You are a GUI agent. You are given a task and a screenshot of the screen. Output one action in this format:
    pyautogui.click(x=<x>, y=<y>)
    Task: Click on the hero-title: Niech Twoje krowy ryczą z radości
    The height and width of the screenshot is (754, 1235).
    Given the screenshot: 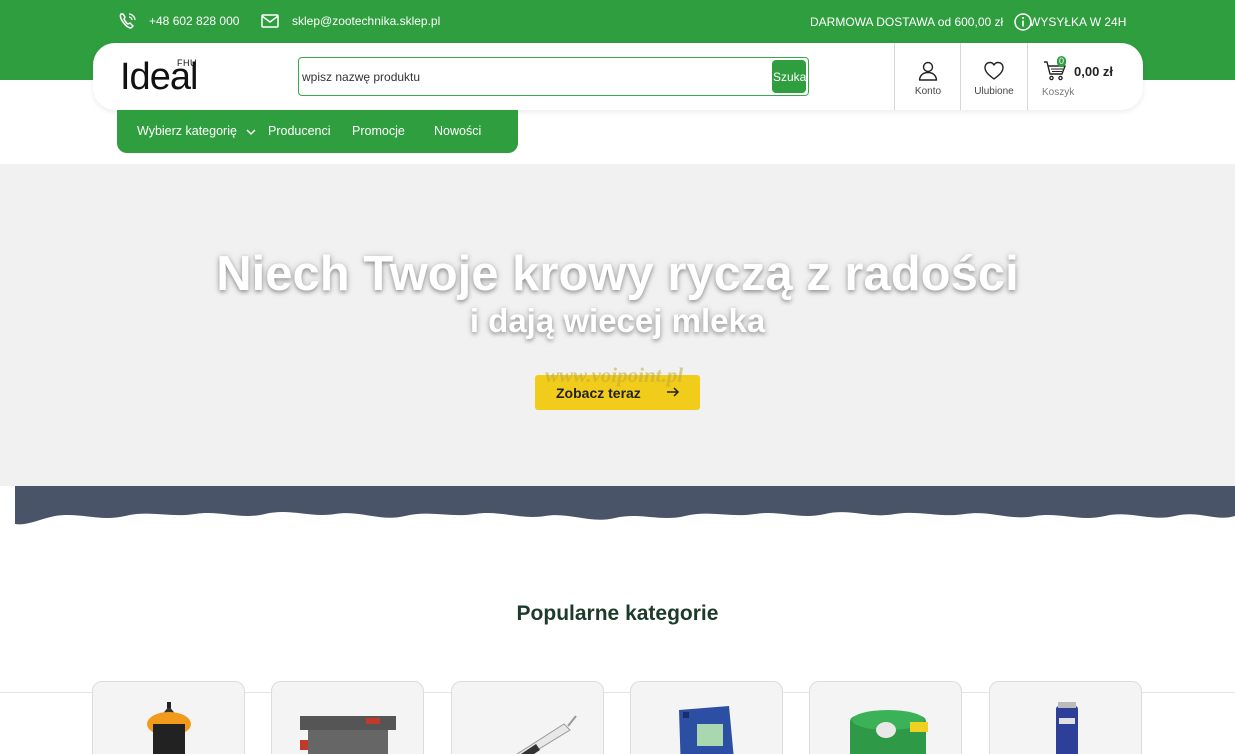 What is the action you would take?
    pyautogui.click(x=617, y=274)
    